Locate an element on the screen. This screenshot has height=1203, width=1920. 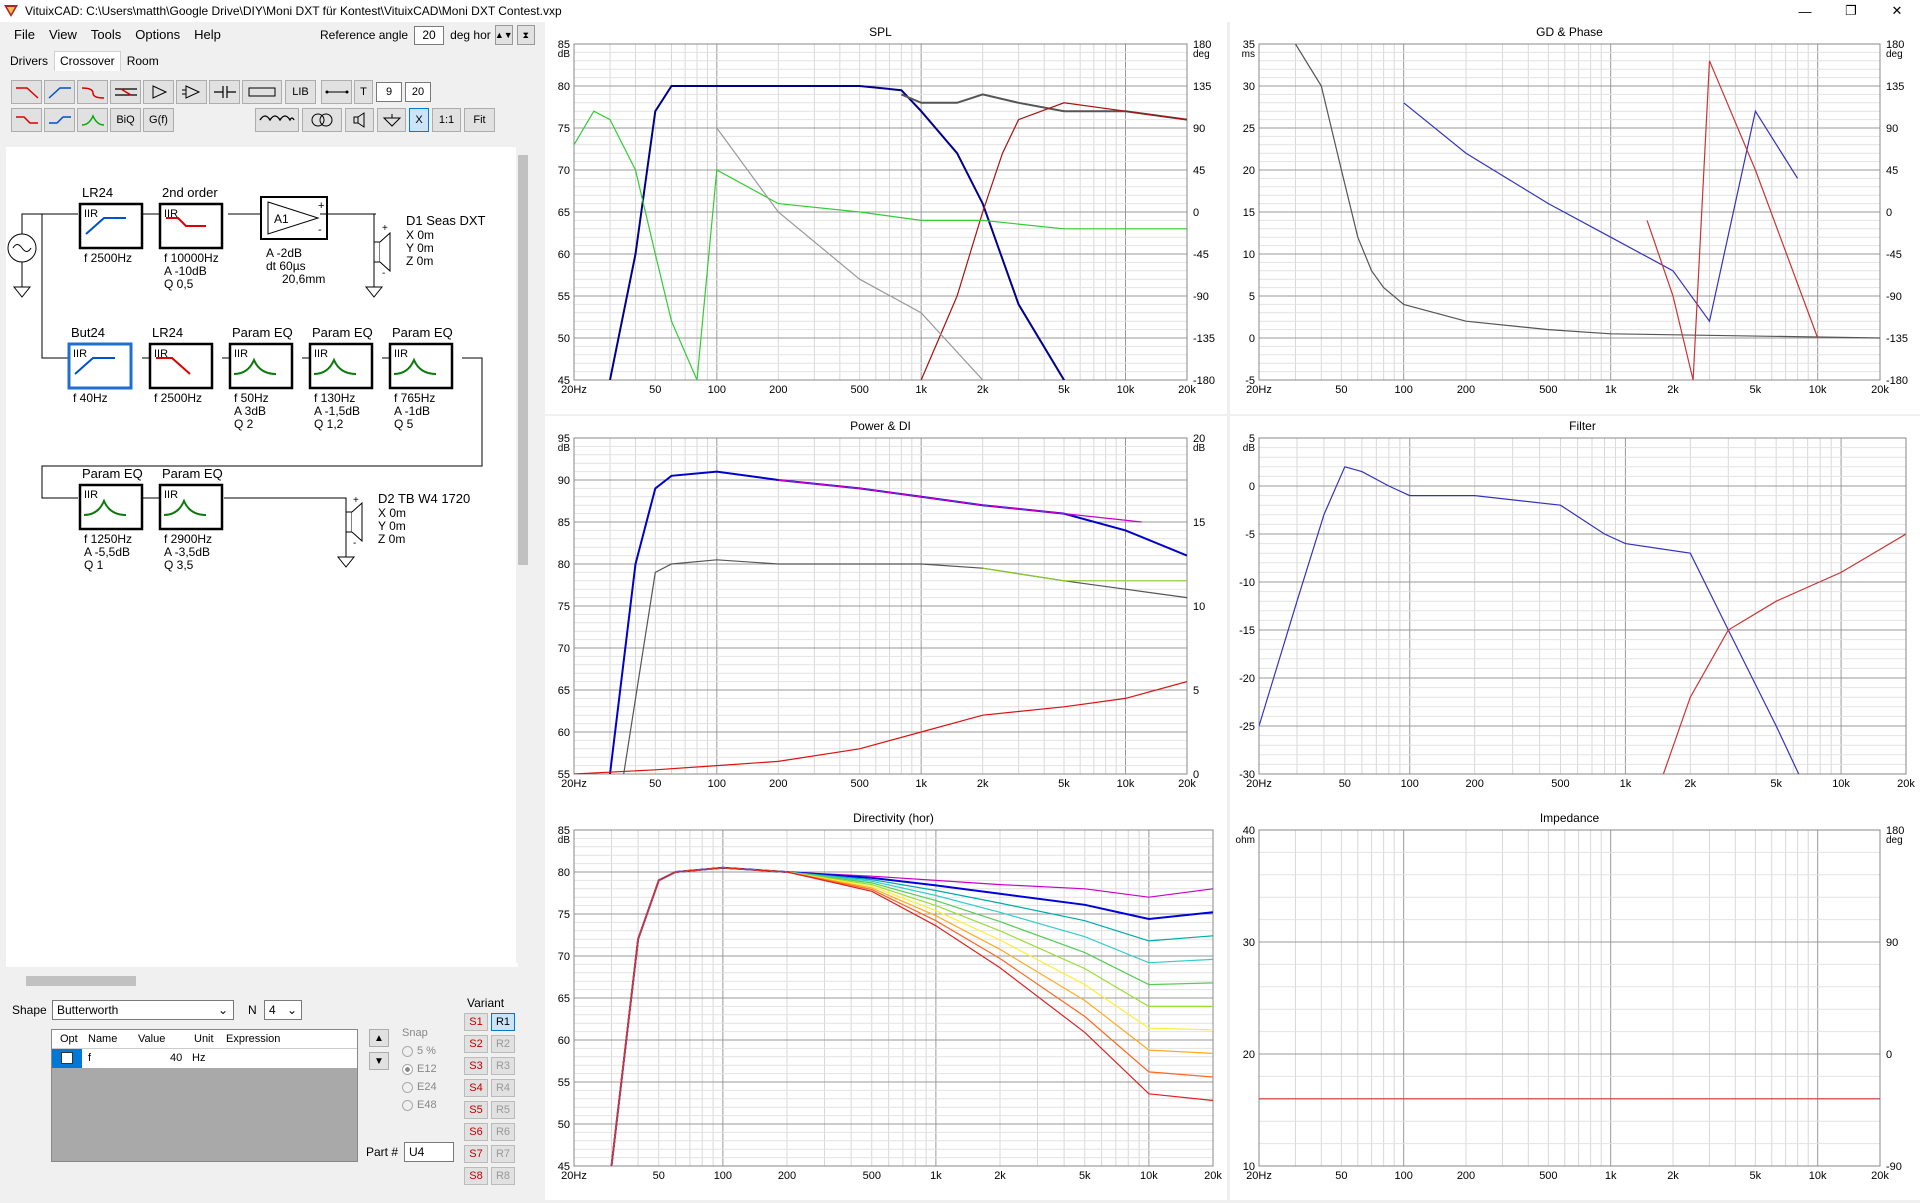
fit-button: Fit is located at coordinates (479, 120).